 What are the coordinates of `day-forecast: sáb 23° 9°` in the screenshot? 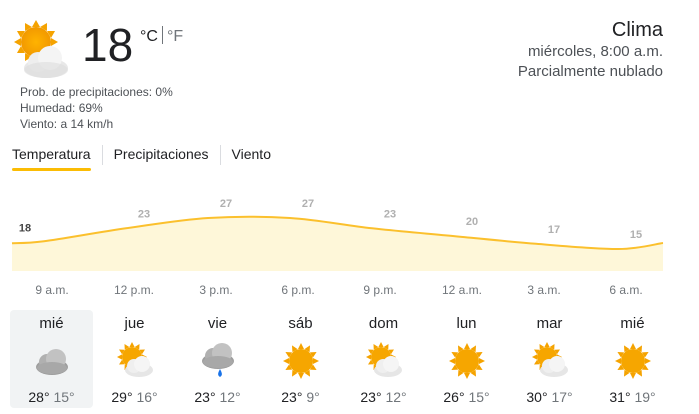 It's located at (300, 359).